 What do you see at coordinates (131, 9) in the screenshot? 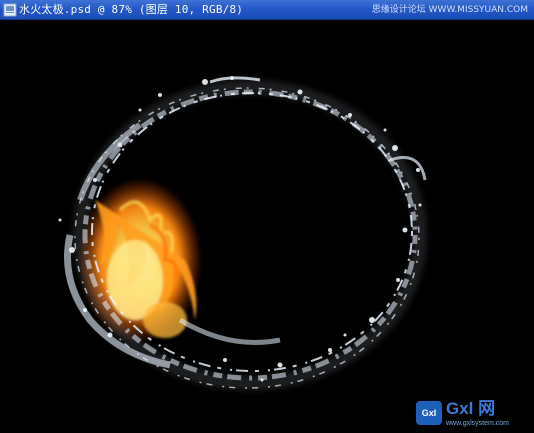
I see `window-title: 水火太极.psd @ 87% (图层 10, RGB/8)` at bounding box center [131, 9].